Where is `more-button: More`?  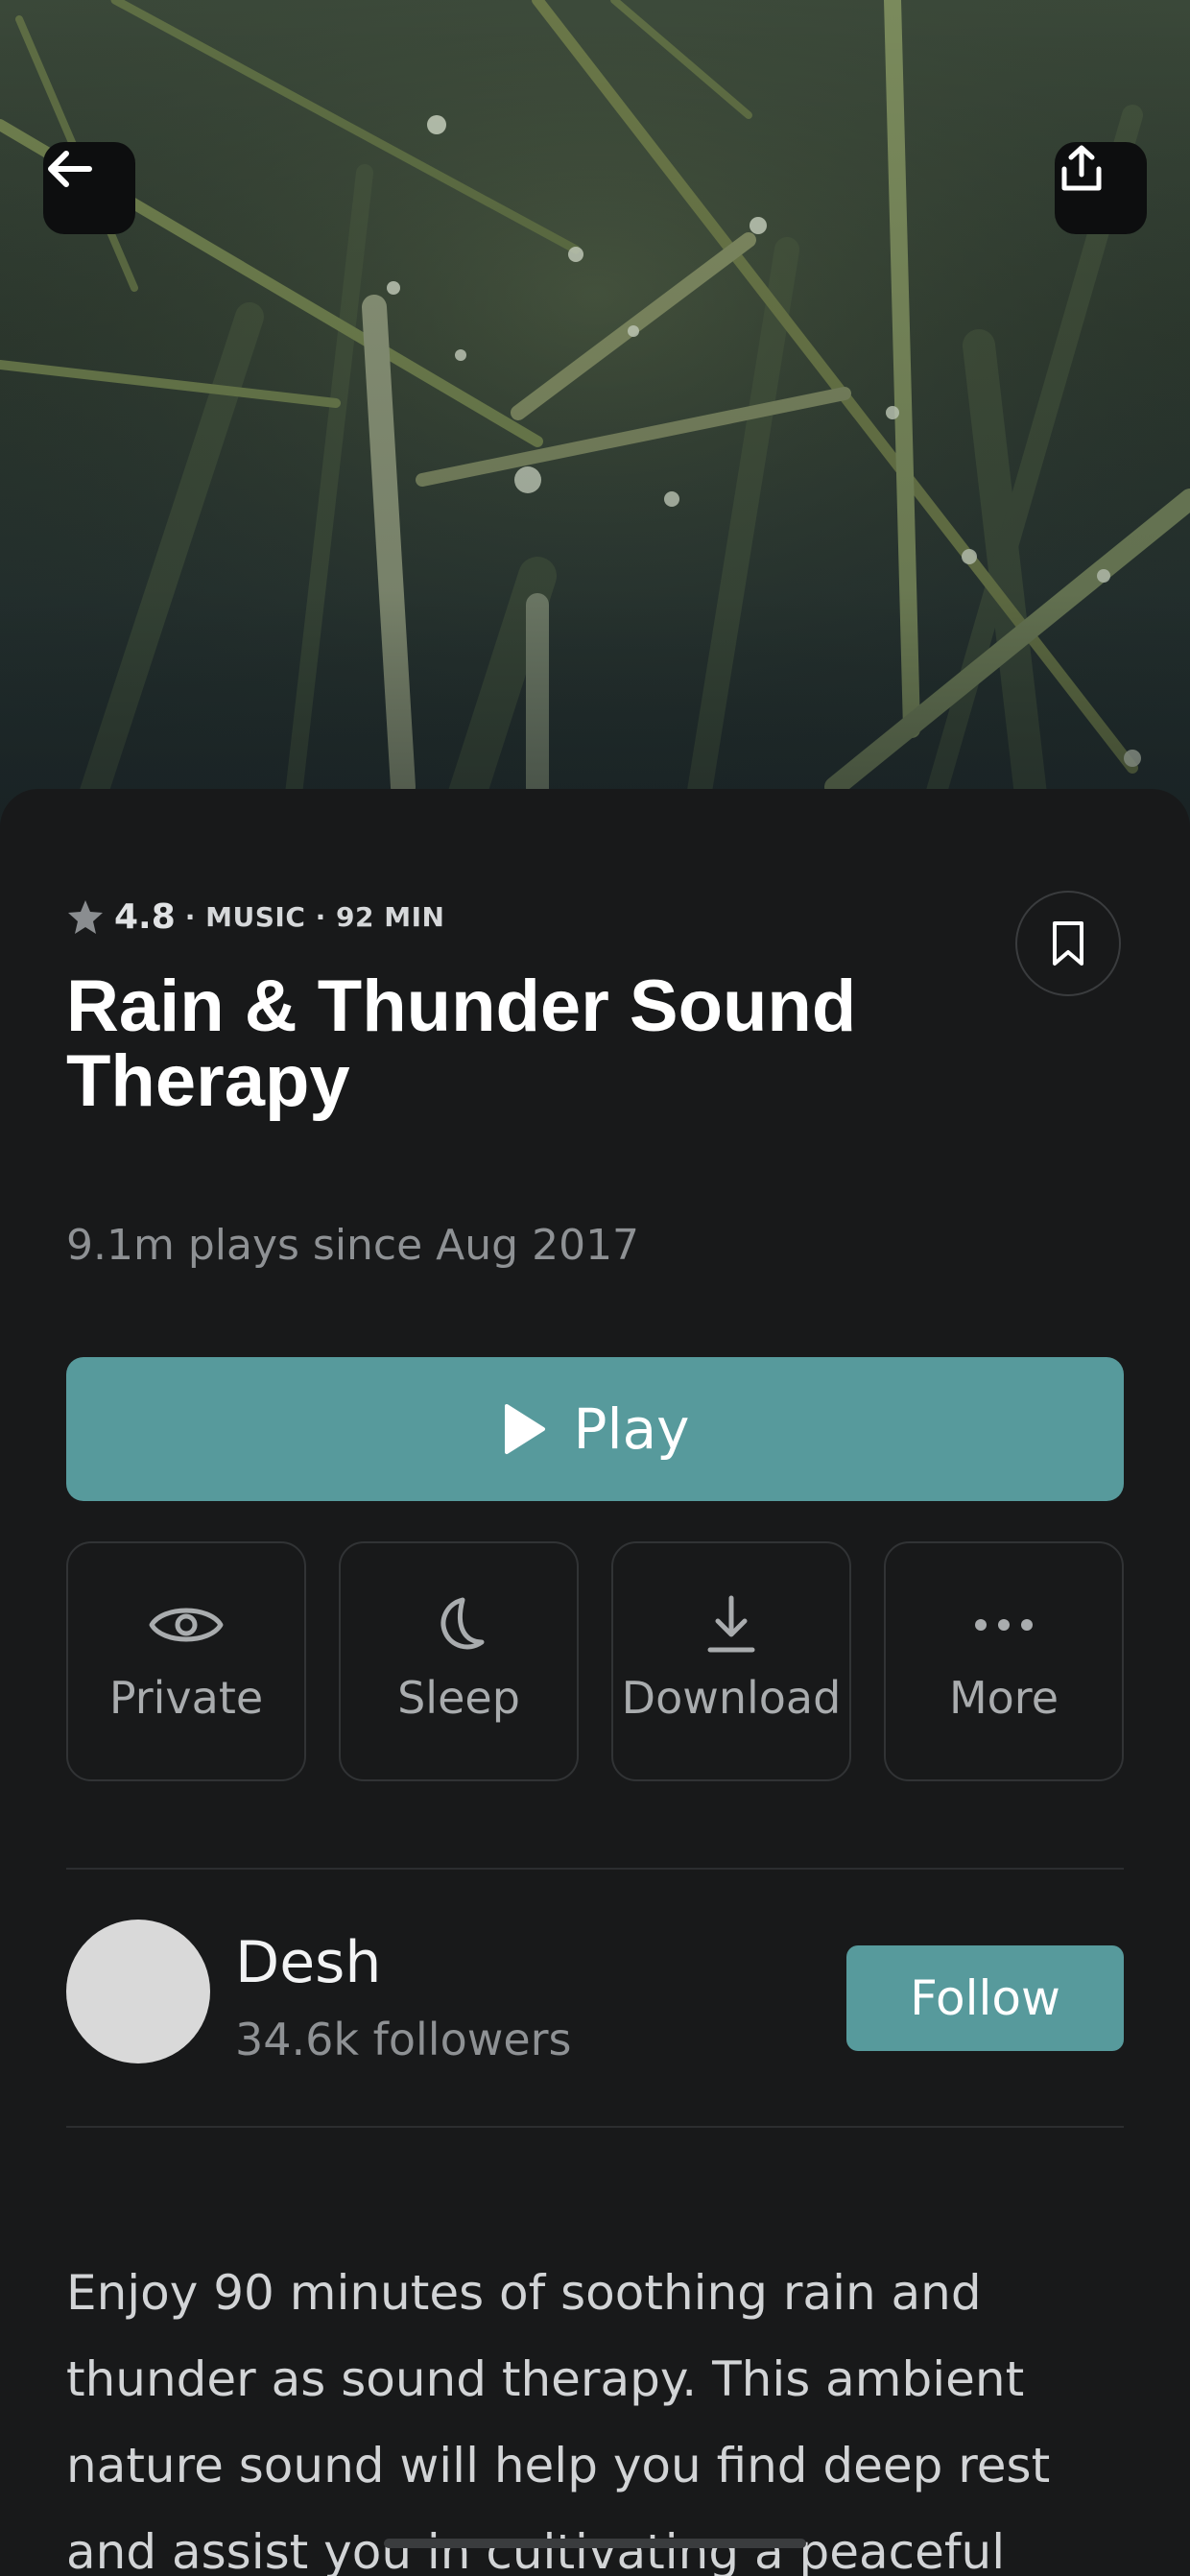
more-button: More is located at coordinates (1004, 1661).